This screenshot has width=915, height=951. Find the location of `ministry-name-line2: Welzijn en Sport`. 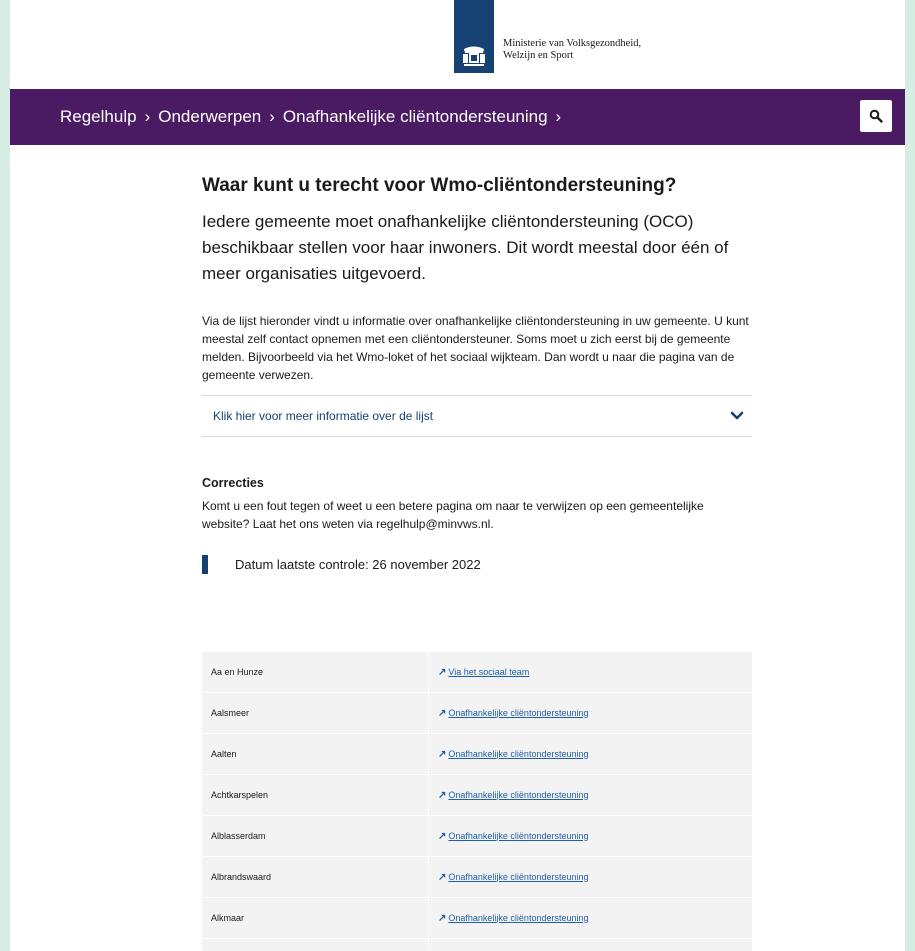

ministry-name-line2: Welzijn en Sport is located at coordinates (538, 55).